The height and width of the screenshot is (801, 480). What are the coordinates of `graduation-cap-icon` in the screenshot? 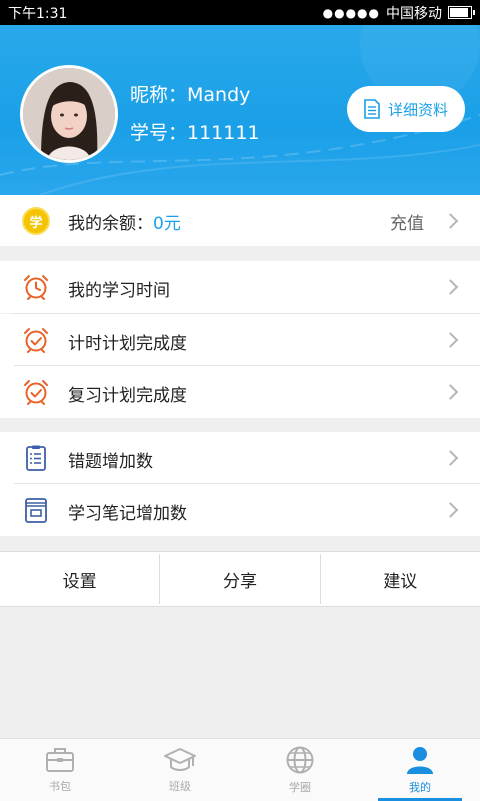 It's located at (180, 759).